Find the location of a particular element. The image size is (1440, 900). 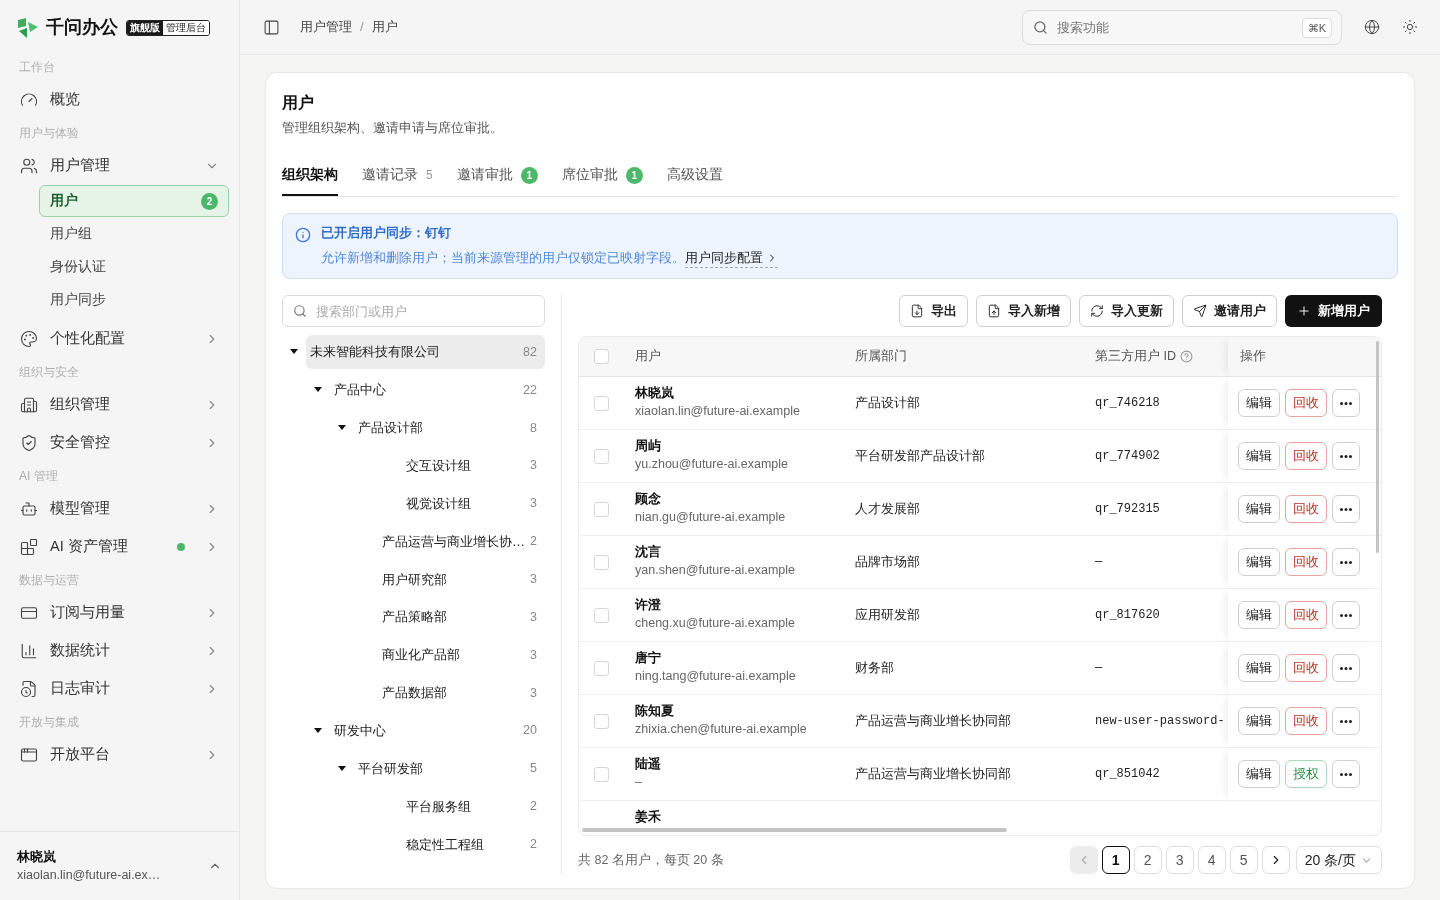

tree-node: 研发中心 20 is located at coordinates (437, 730).